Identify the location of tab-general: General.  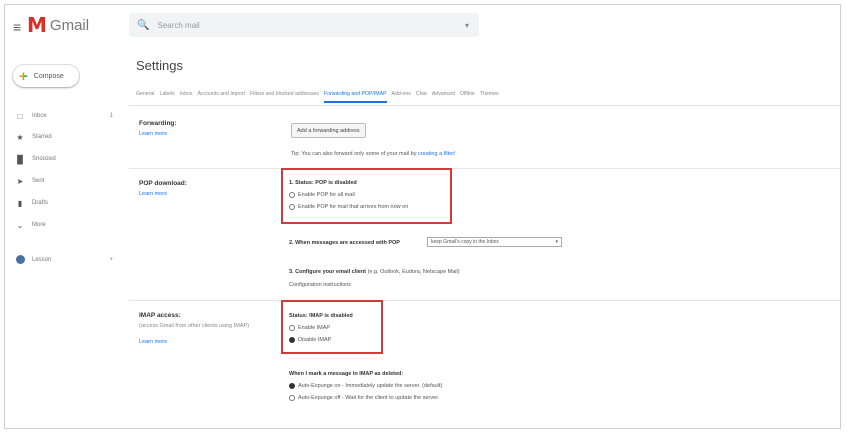
(145, 97).